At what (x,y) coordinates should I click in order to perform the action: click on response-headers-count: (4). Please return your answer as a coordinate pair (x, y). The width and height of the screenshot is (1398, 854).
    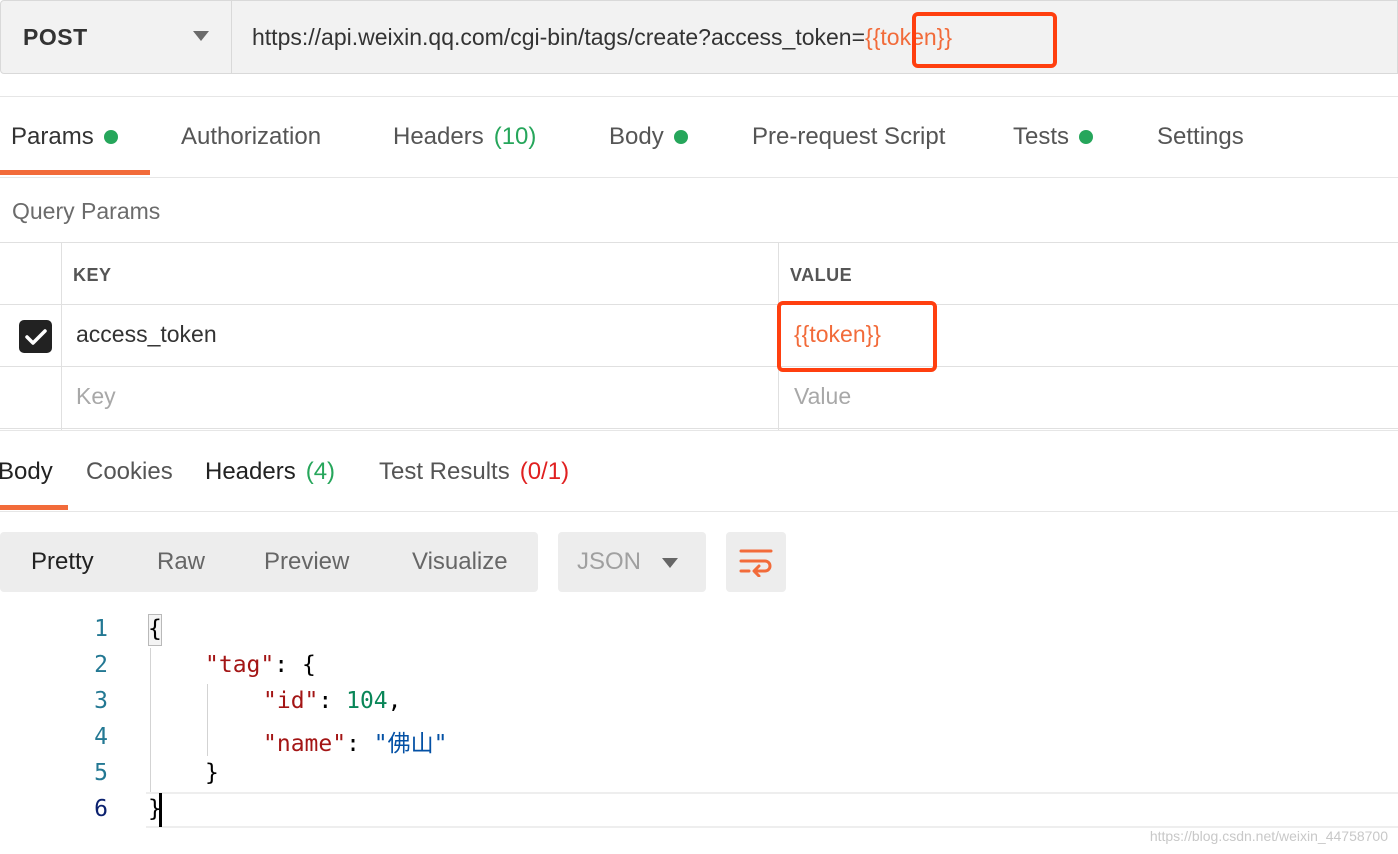
    Looking at the image, I should click on (320, 471).